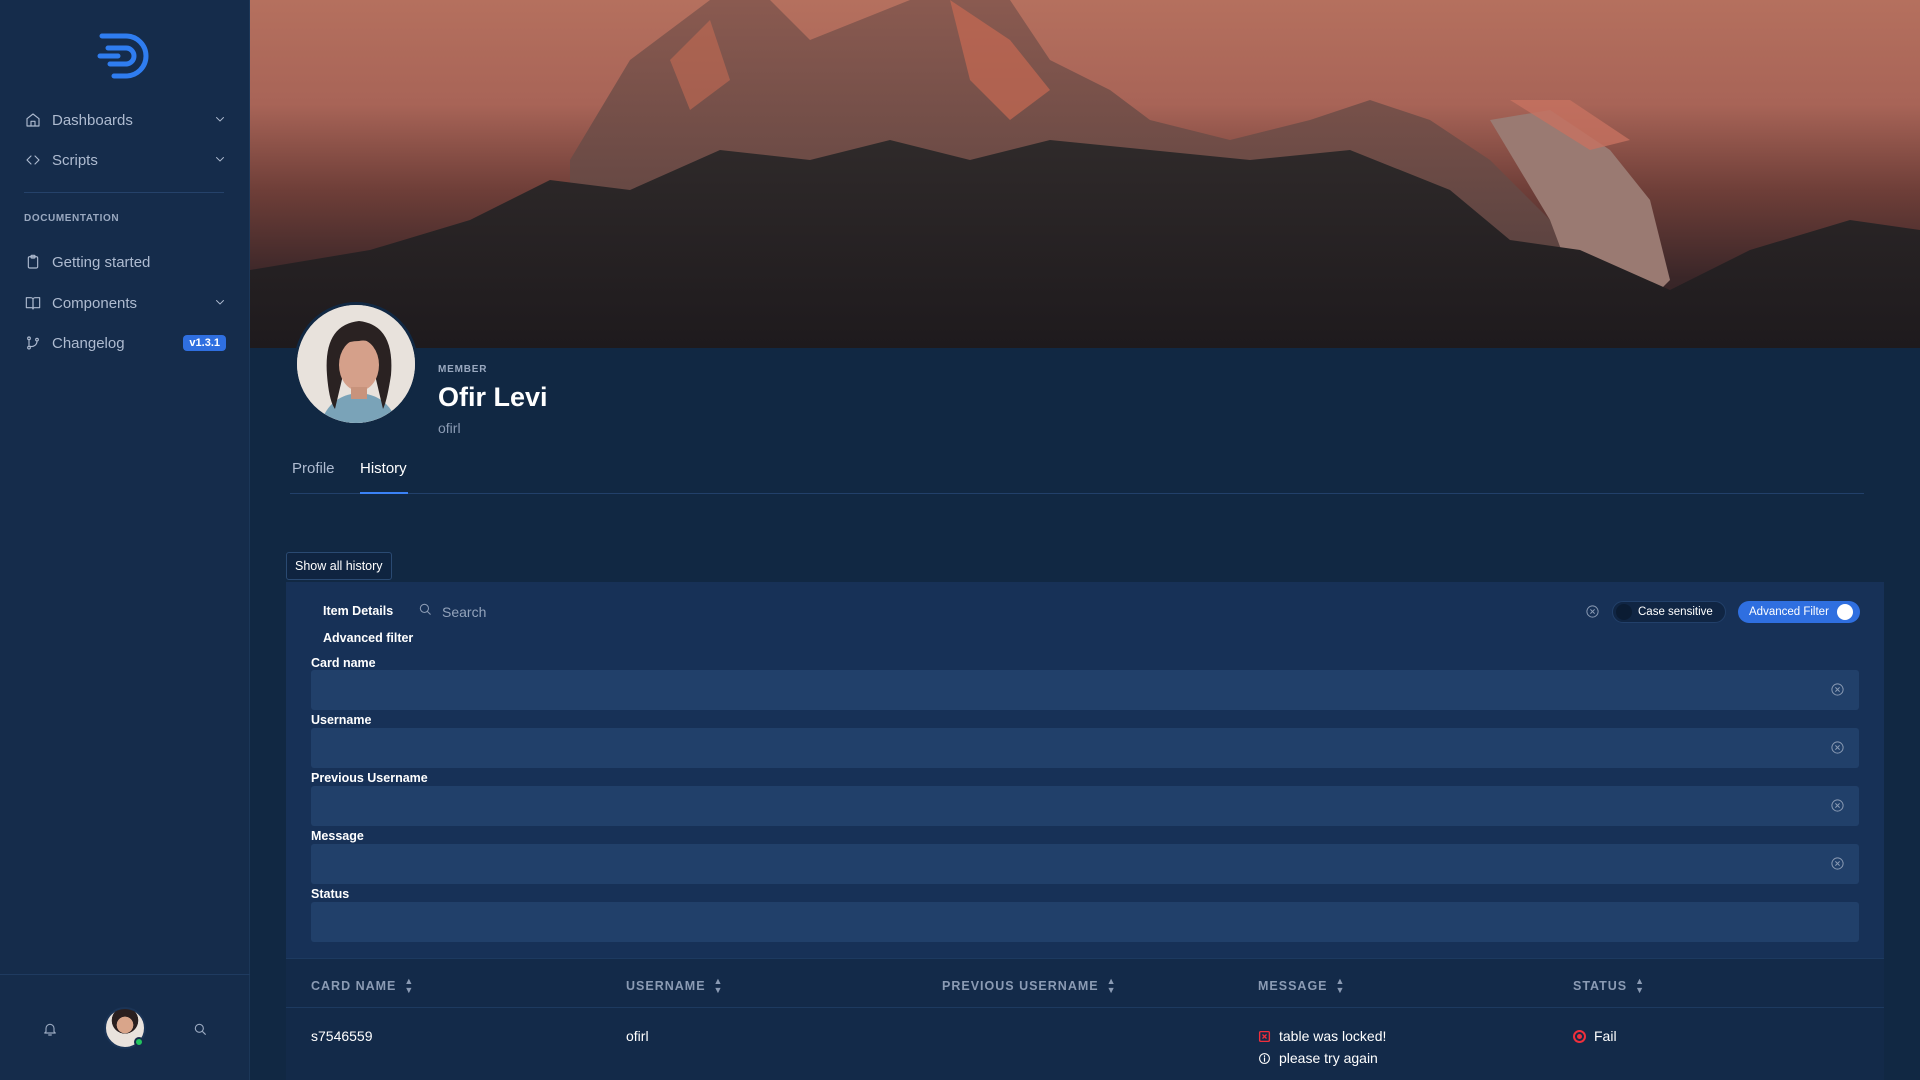  I want to click on profile-username: ofirl, so click(449, 428).